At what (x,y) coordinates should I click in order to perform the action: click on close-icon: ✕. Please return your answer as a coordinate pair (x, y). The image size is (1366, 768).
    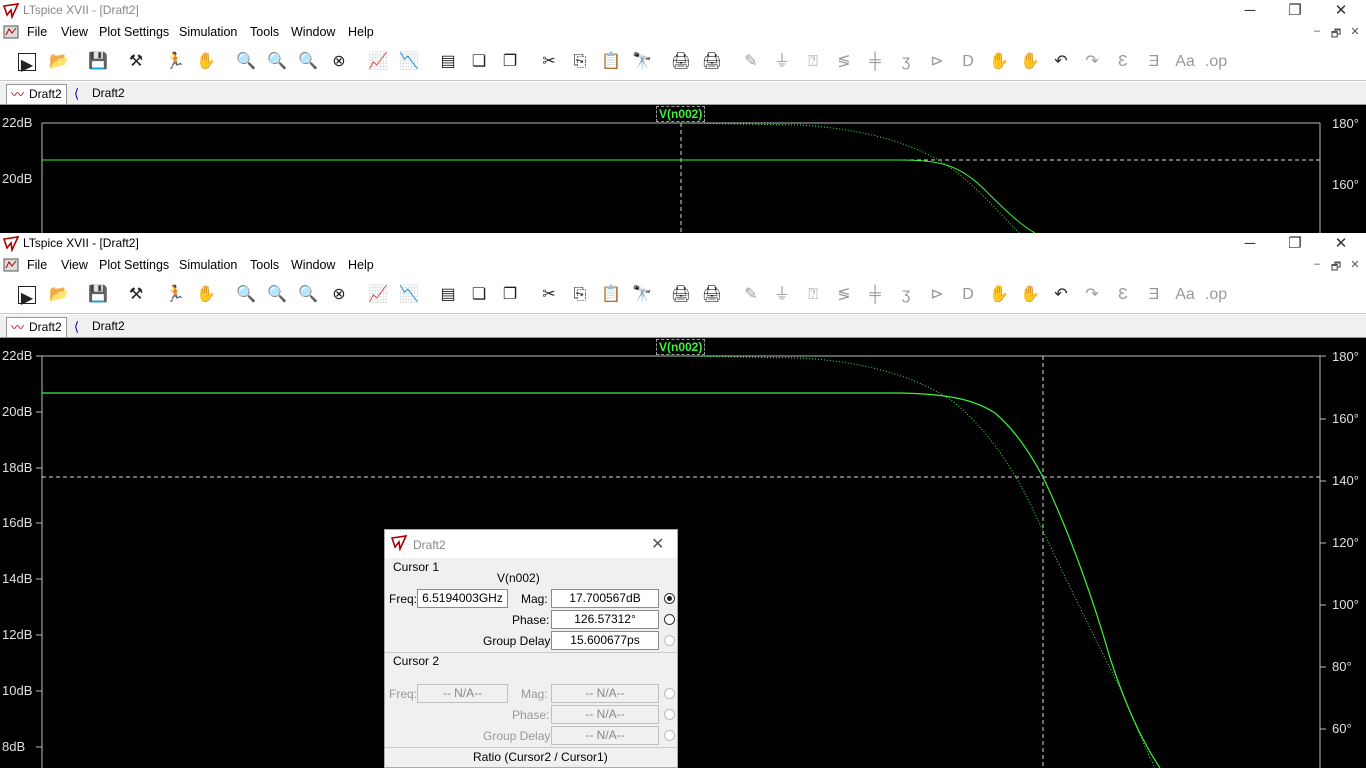
    Looking at the image, I should click on (657, 544).